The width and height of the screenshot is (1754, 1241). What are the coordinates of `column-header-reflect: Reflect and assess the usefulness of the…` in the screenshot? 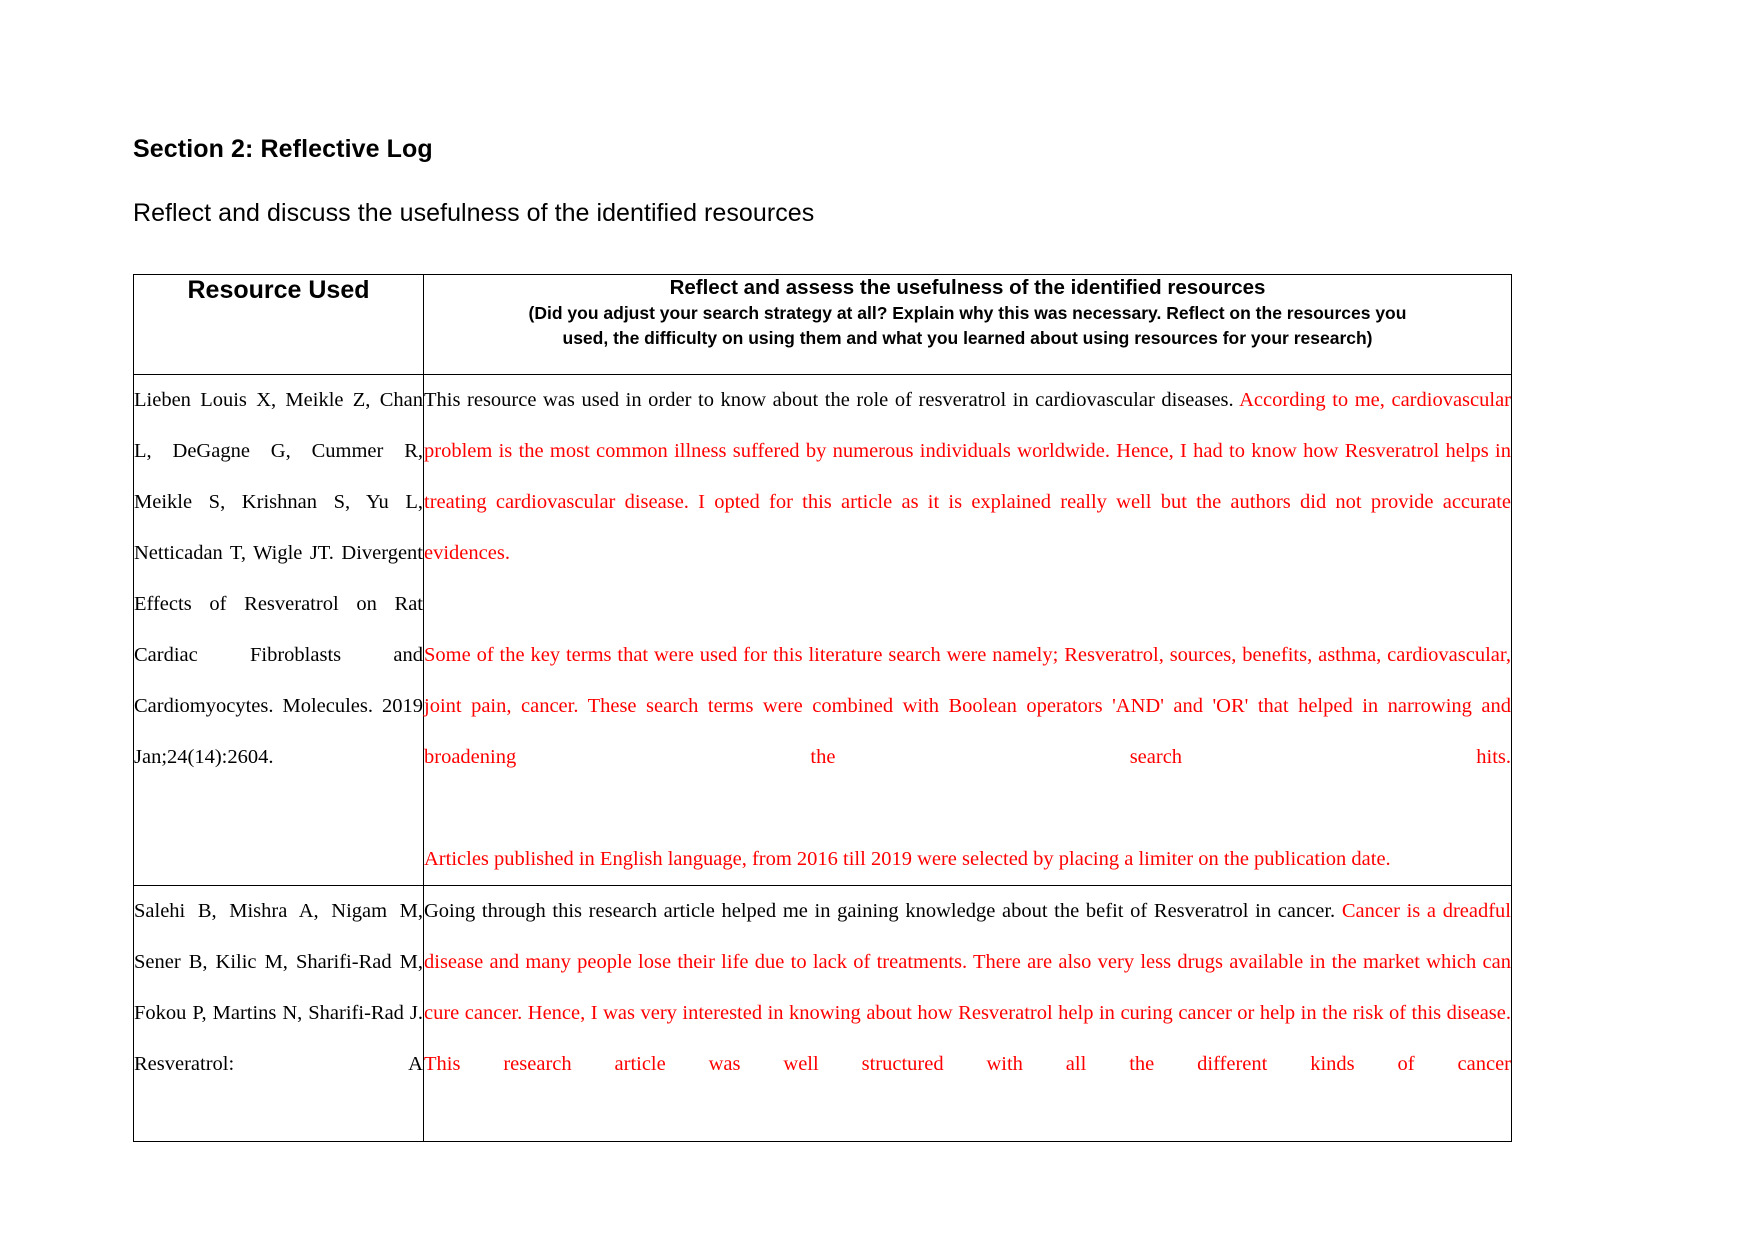 It's located at (967, 324).